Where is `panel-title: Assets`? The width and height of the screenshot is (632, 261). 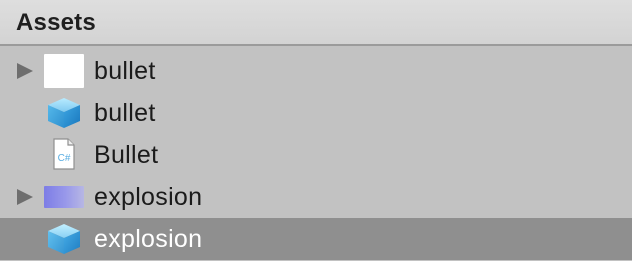 panel-title: Assets is located at coordinates (56, 22).